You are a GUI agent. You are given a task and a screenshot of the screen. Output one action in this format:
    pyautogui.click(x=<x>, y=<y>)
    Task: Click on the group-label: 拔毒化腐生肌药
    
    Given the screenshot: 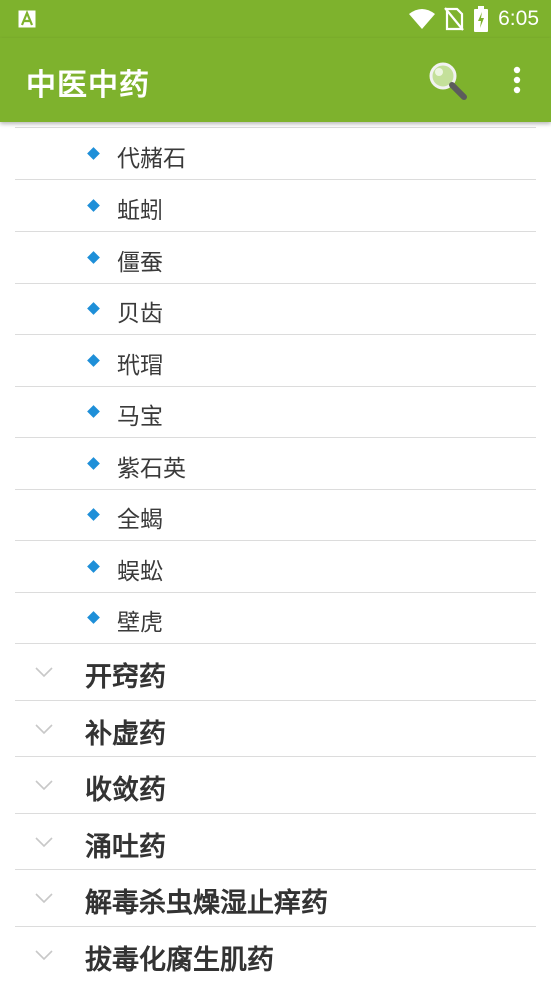 What is the action you would take?
    pyautogui.click(x=179, y=960)
    